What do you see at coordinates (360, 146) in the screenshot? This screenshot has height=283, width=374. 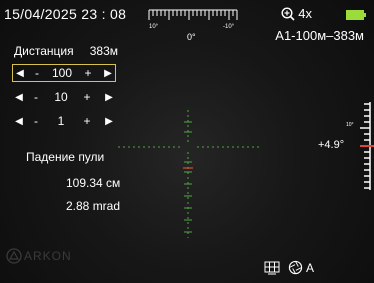 I see `tilt-scale: 10°` at bounding box center [360, 146].